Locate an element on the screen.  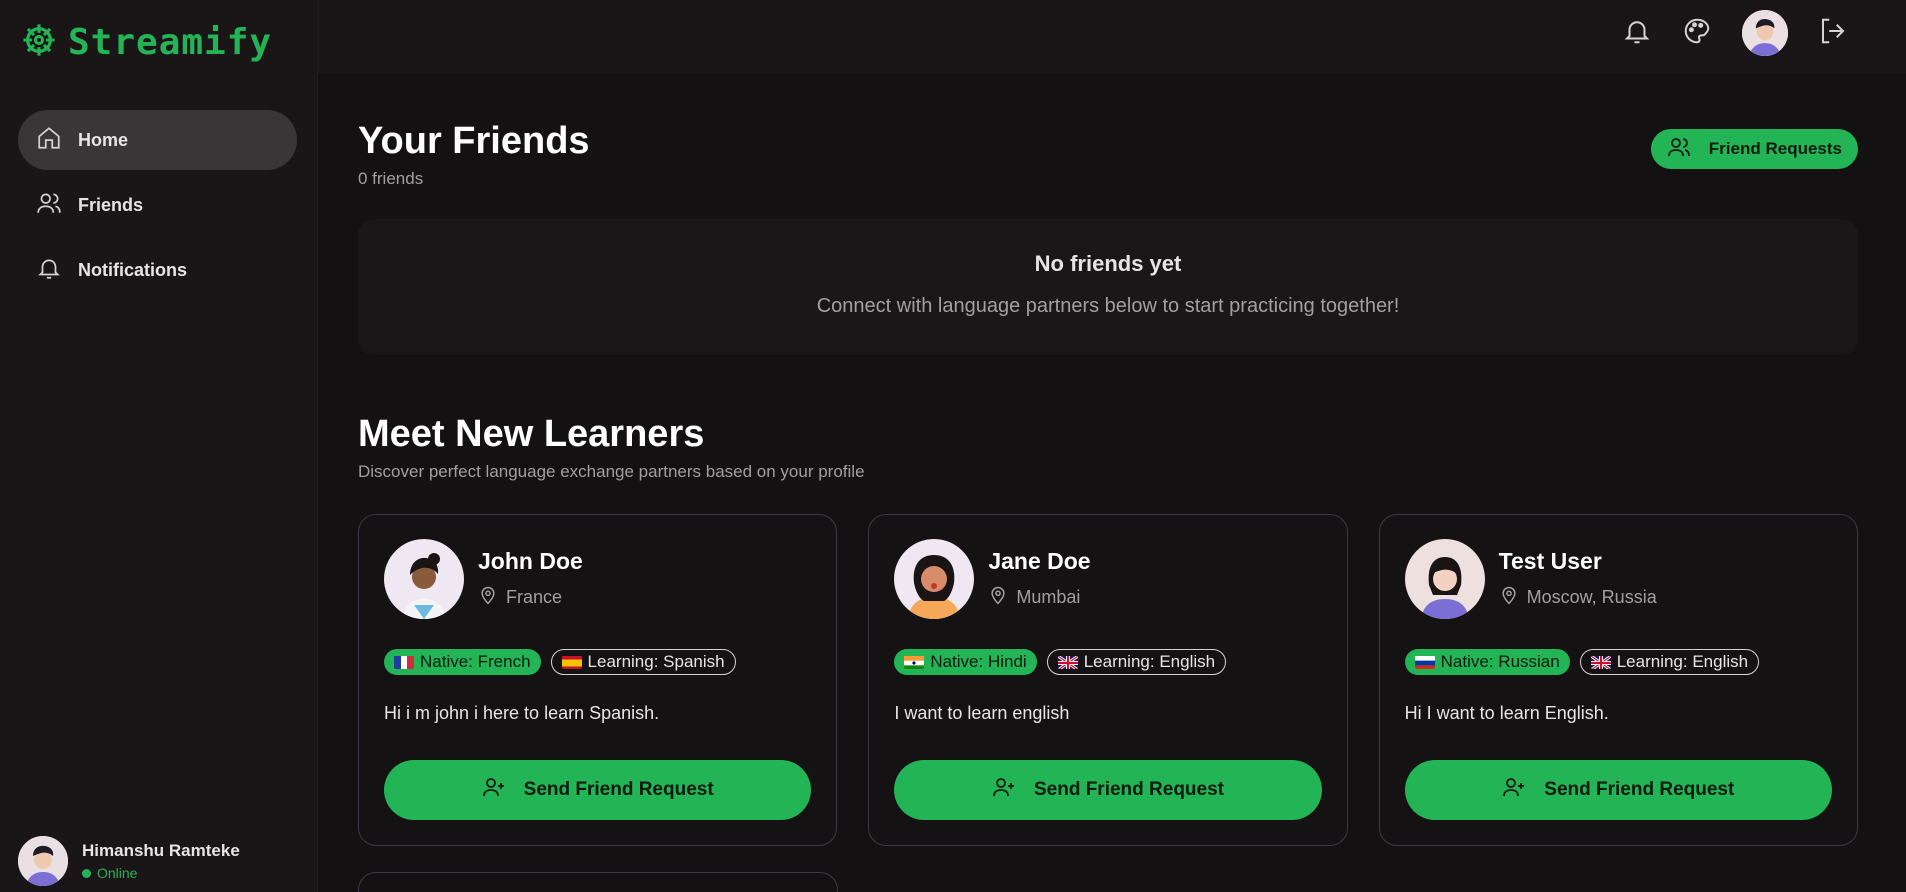
native-language-badge: Native: French is located at coordinates (462, 662).